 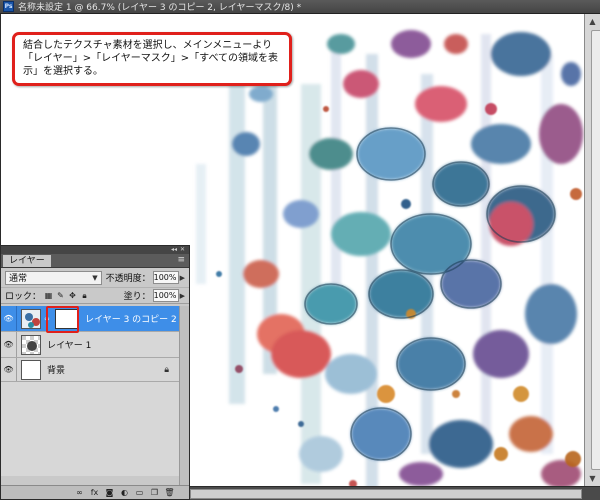 I want to click on group-icon: ▭, so click(x=139, y=493).